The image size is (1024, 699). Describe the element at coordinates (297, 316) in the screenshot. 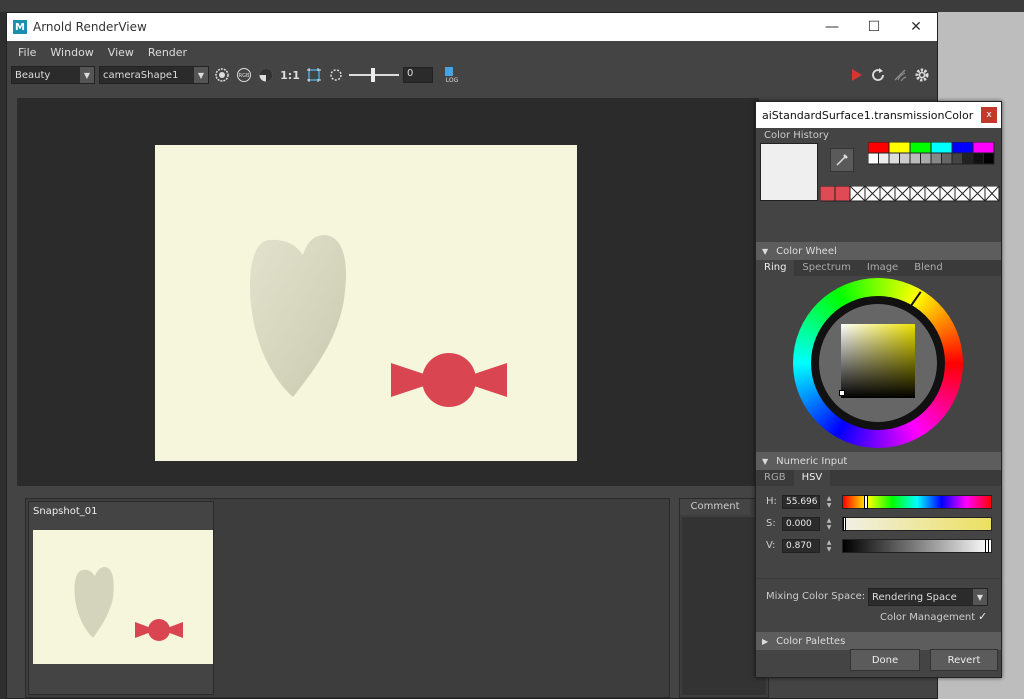

I see `heart-shape` at that location.